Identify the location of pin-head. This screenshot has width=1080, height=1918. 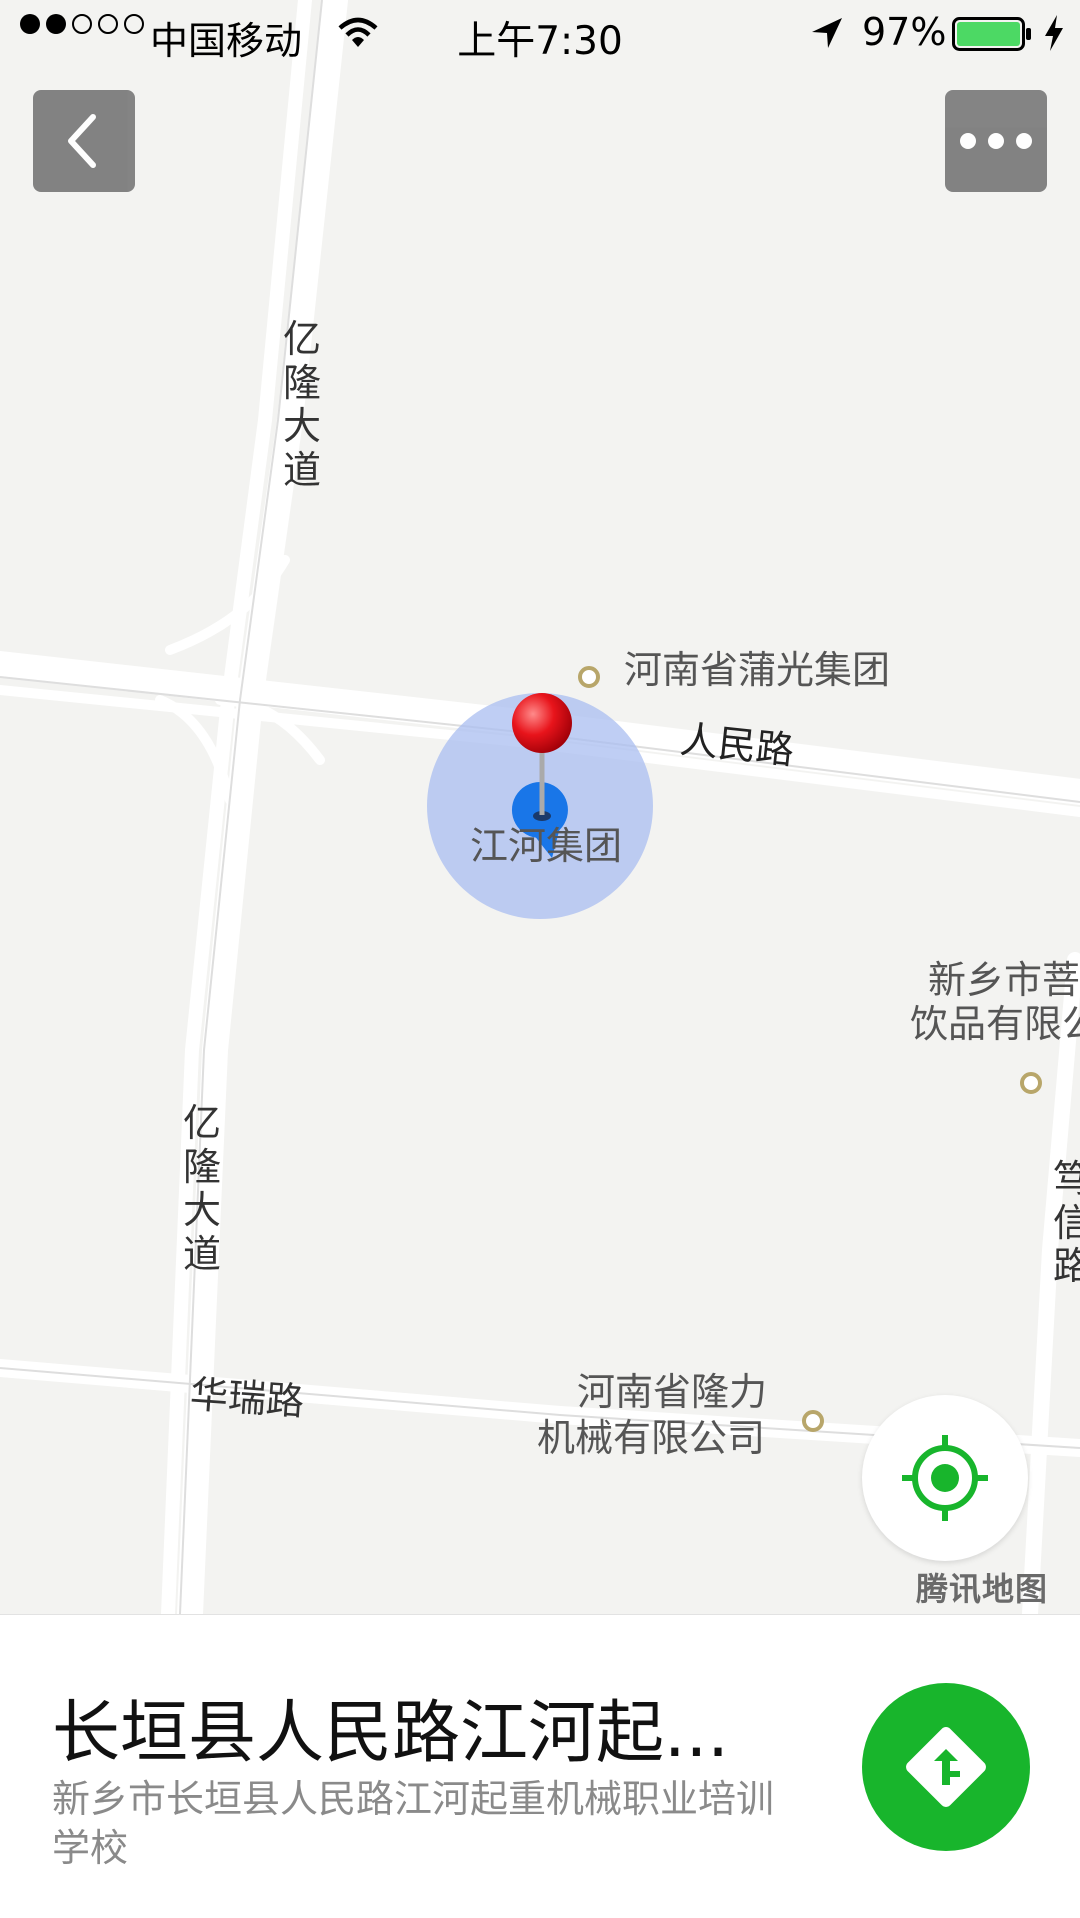
(542, 723).